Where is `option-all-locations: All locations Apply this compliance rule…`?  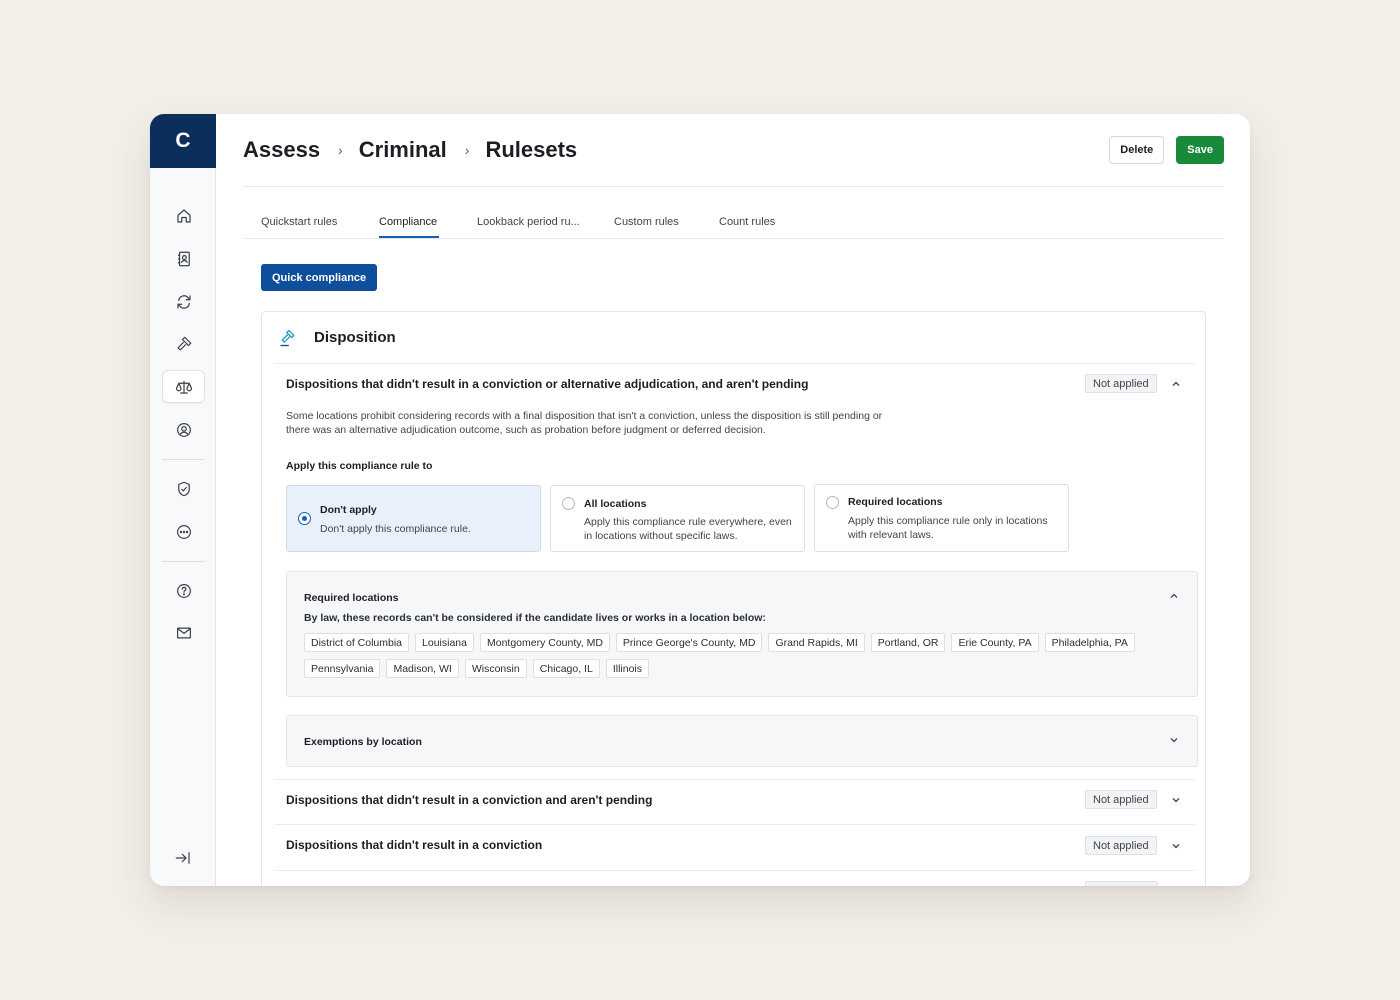 option-all-locations: All locations Apply this compliance rule… is located at coordinates (677, 518).